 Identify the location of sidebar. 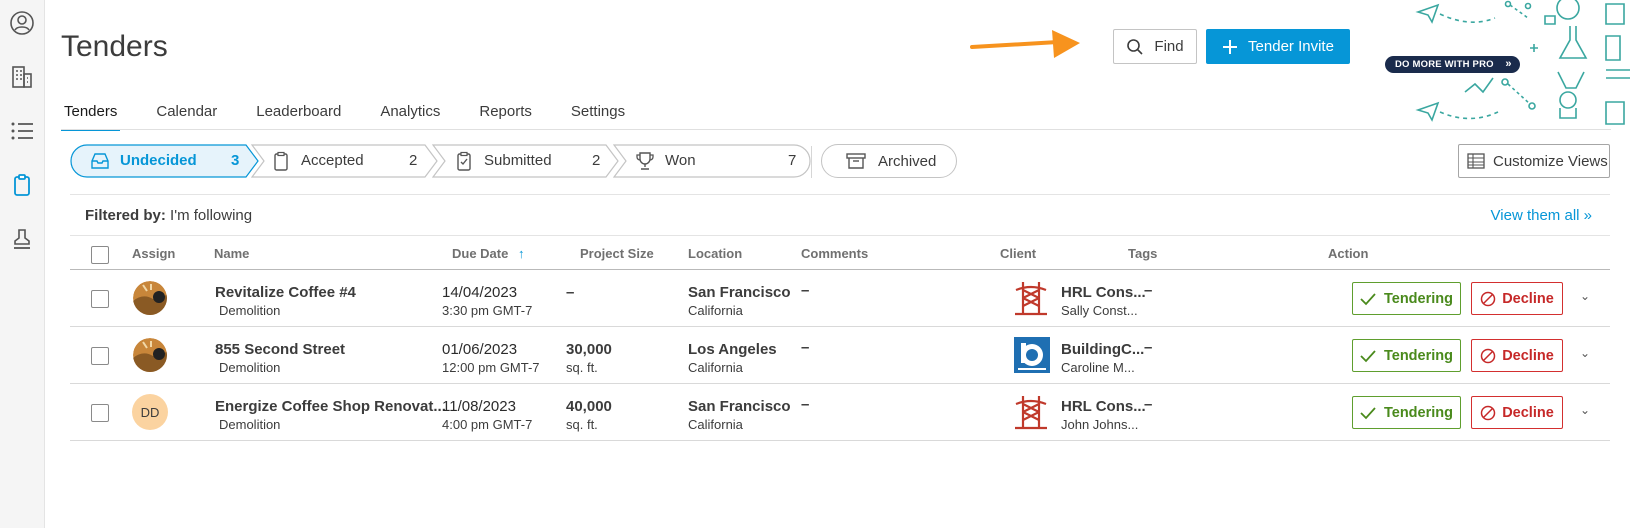
(22, 264).